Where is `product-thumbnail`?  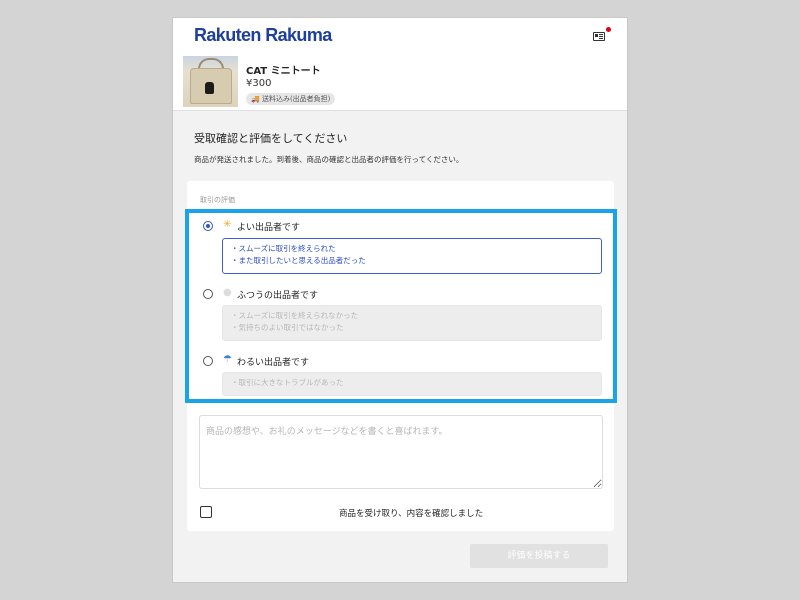
product-thumbnail is located at coordinates (210, 81).